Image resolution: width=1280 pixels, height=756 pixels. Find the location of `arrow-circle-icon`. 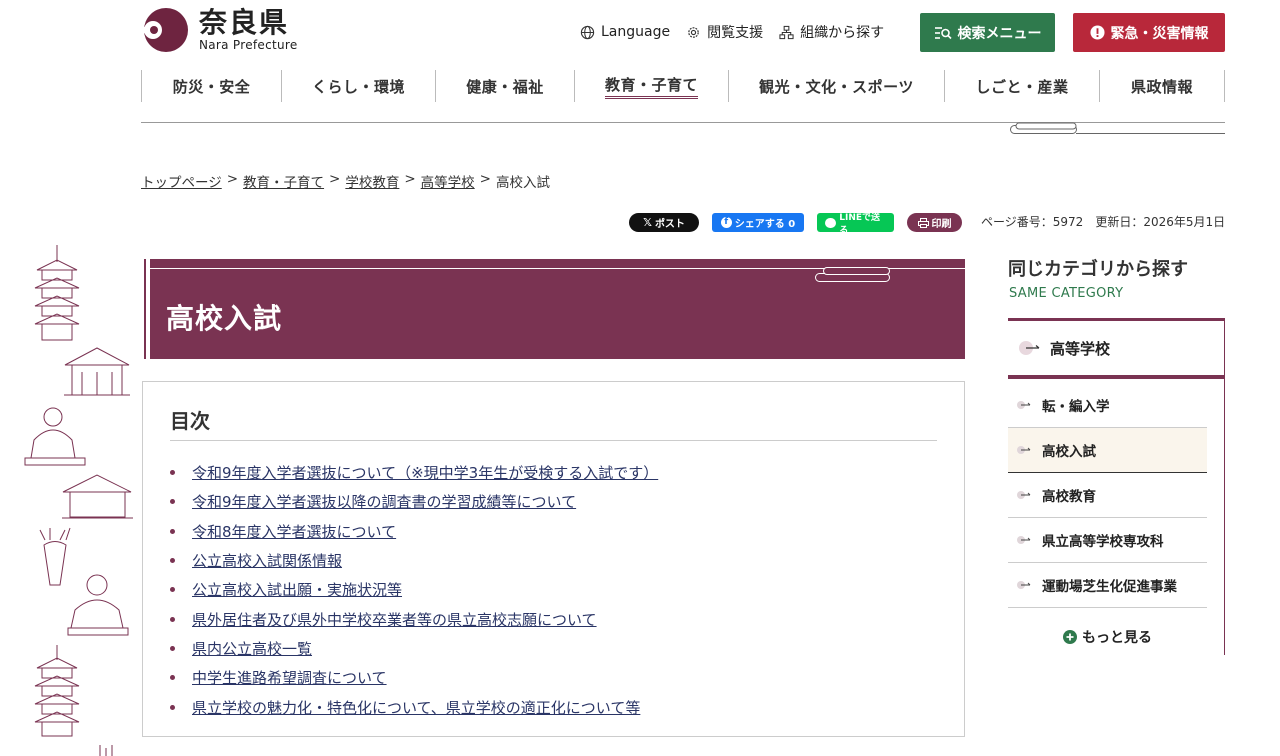

arrow-circle-icon is located at coordinates (1029, 348).